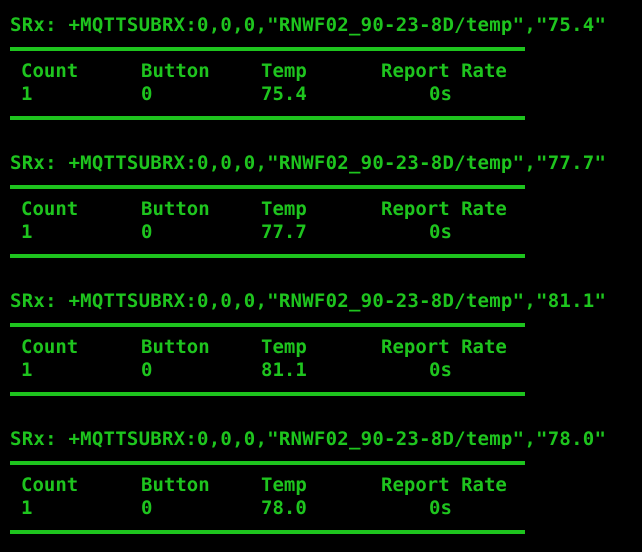  What do you see at coordinates (284, 94) in the screenshot?
I see `temp-value: 75.4` at bounding box center [284, 94].